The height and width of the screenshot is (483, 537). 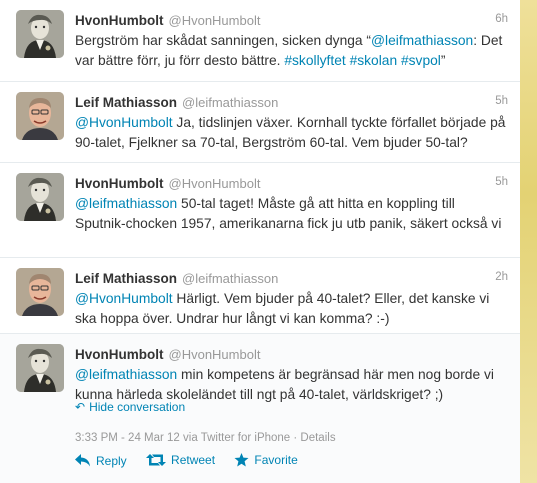 What do you see at coordinates (111, 460) in the screenshot?
I see `reply-label: Reply` at bounding box center [111, 460].